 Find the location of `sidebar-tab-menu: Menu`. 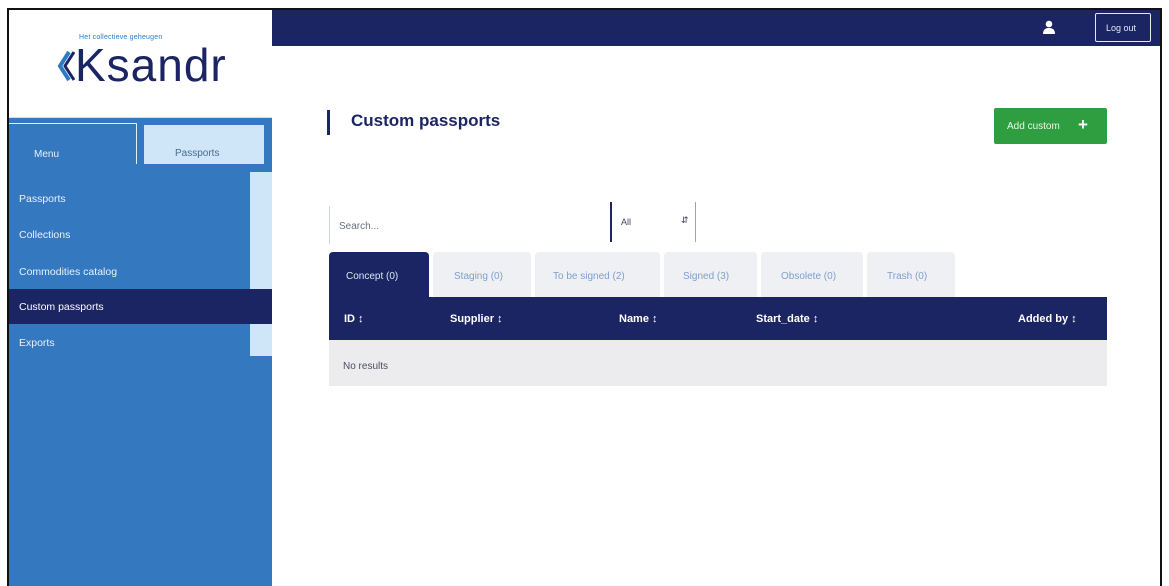

sidebar-tab-menu: Menu is located at coordinates (73, 143).